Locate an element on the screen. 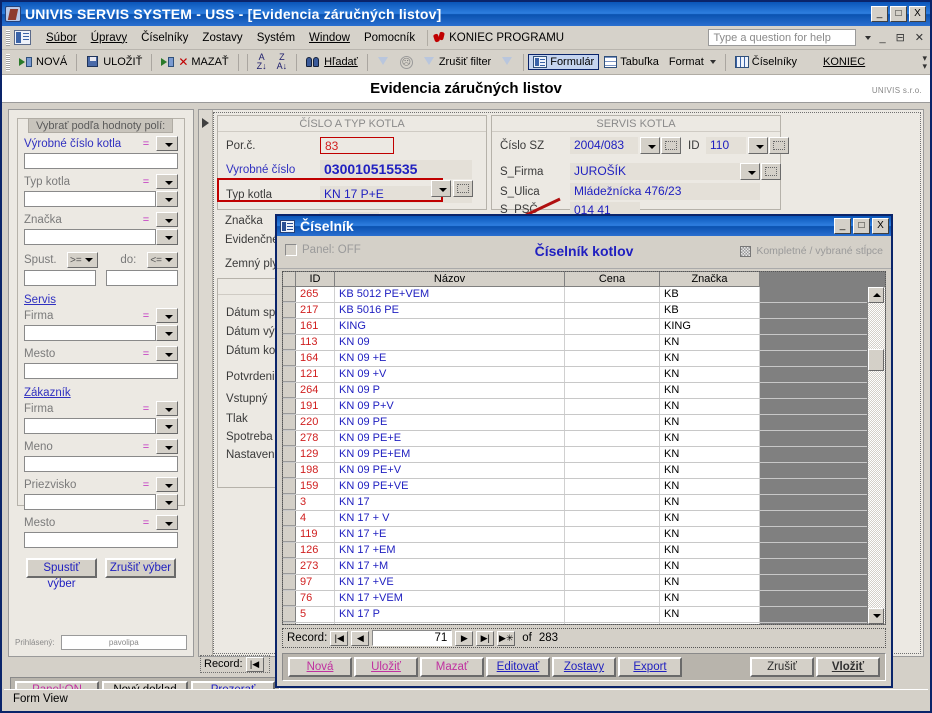 The width and height of the screenshot is (932, 713). cell-id-vyrobku: 217 is located at coordinates (315, 310).